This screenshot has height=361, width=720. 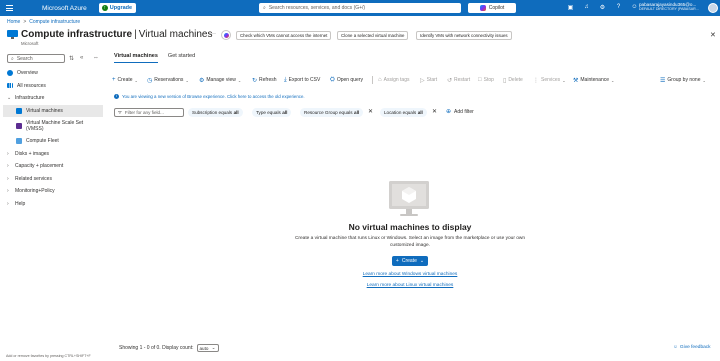 What do you see at coordinates (357, 112) in the screenshot?
I see `filter-pill-value: all` at bounding box center [357, 112].